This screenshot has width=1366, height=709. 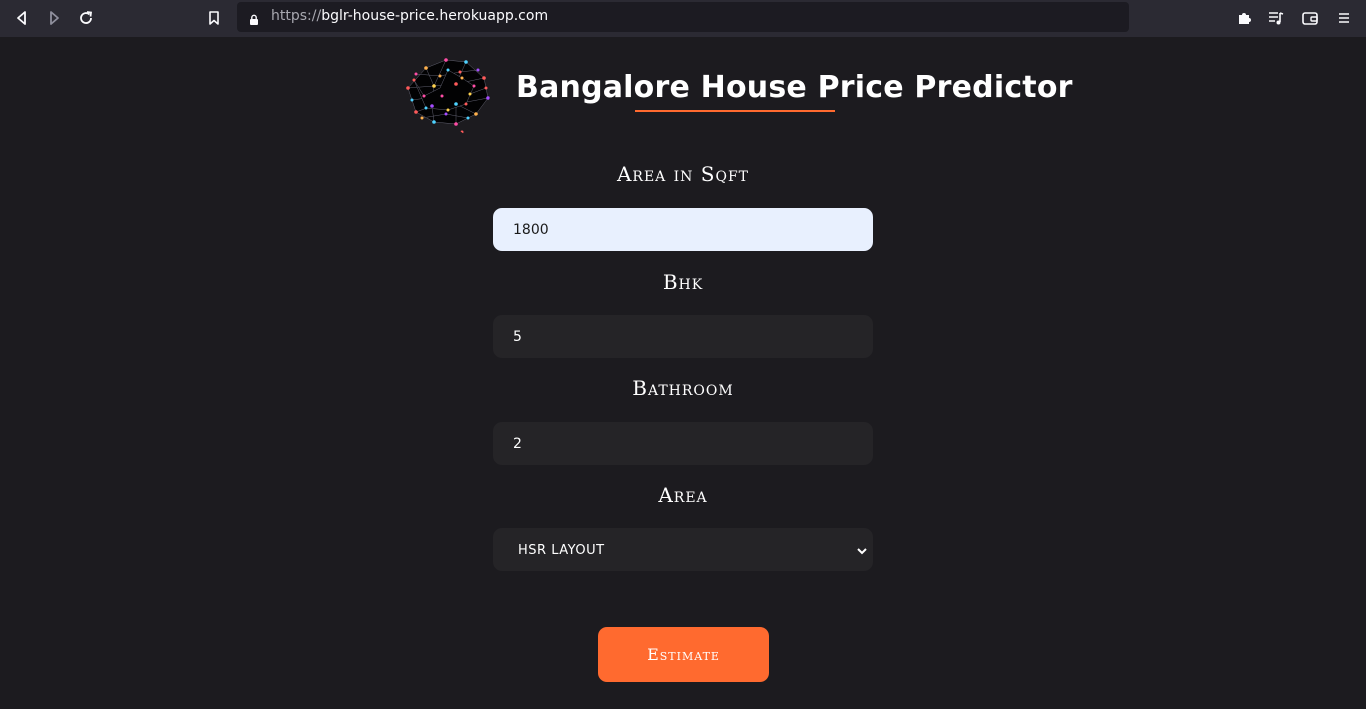 I want to click on area-label: Area, so click(x=683, y=495).